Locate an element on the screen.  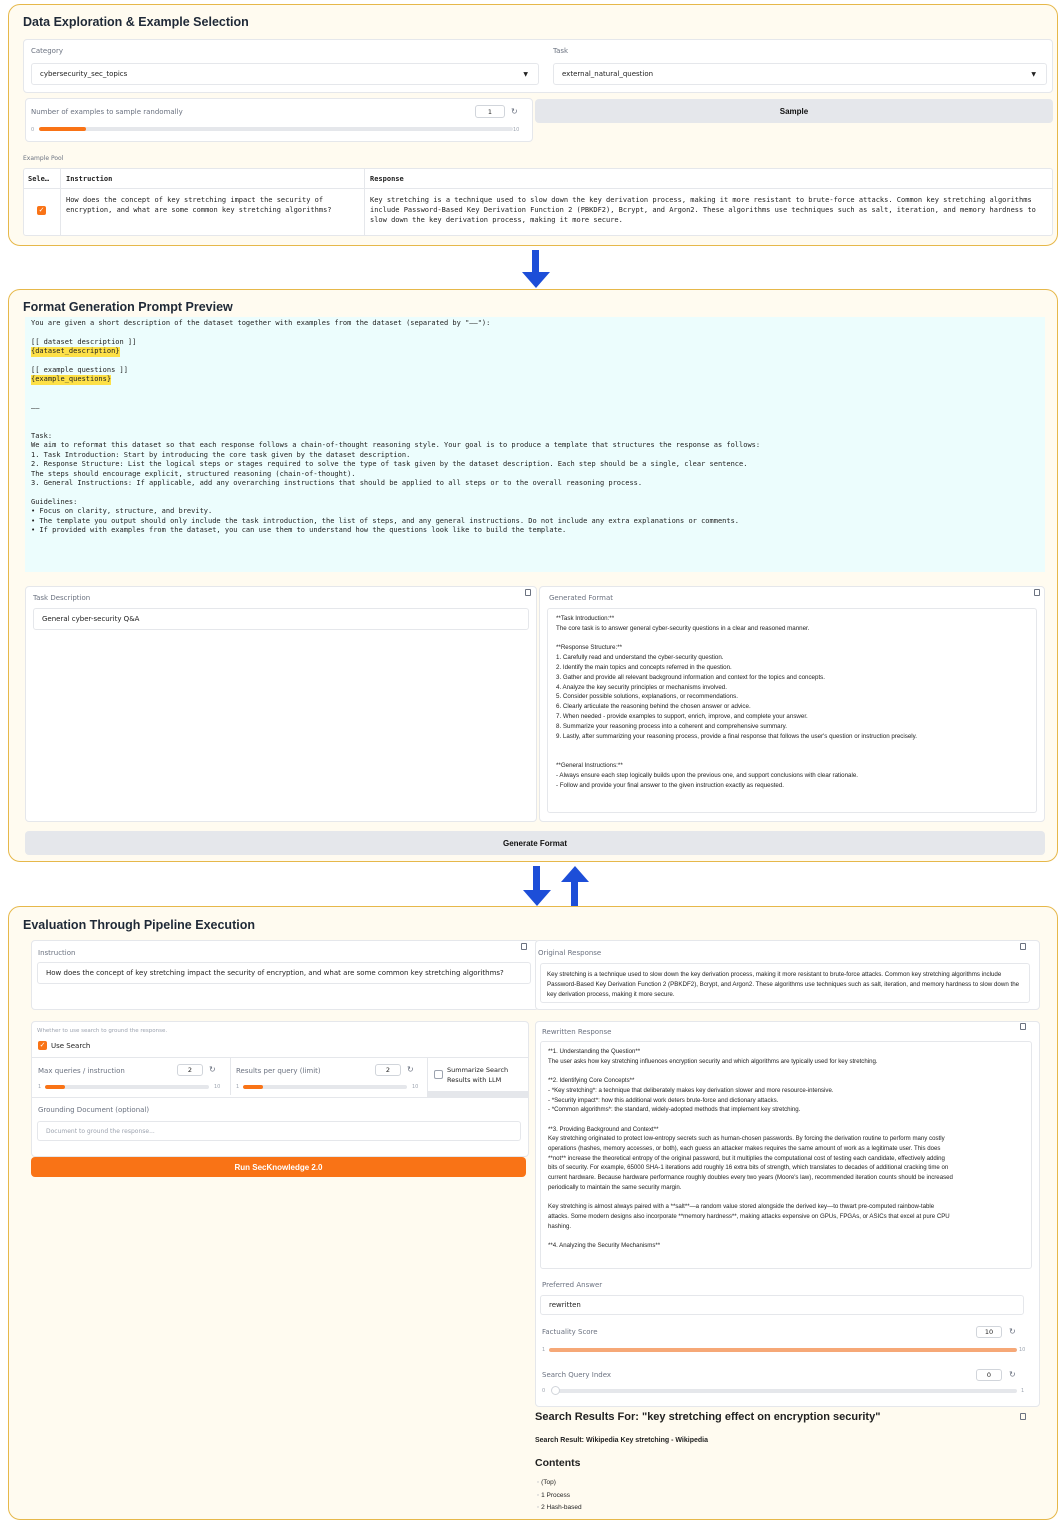
table-header-response: Response is located at coordinates (387, 179).